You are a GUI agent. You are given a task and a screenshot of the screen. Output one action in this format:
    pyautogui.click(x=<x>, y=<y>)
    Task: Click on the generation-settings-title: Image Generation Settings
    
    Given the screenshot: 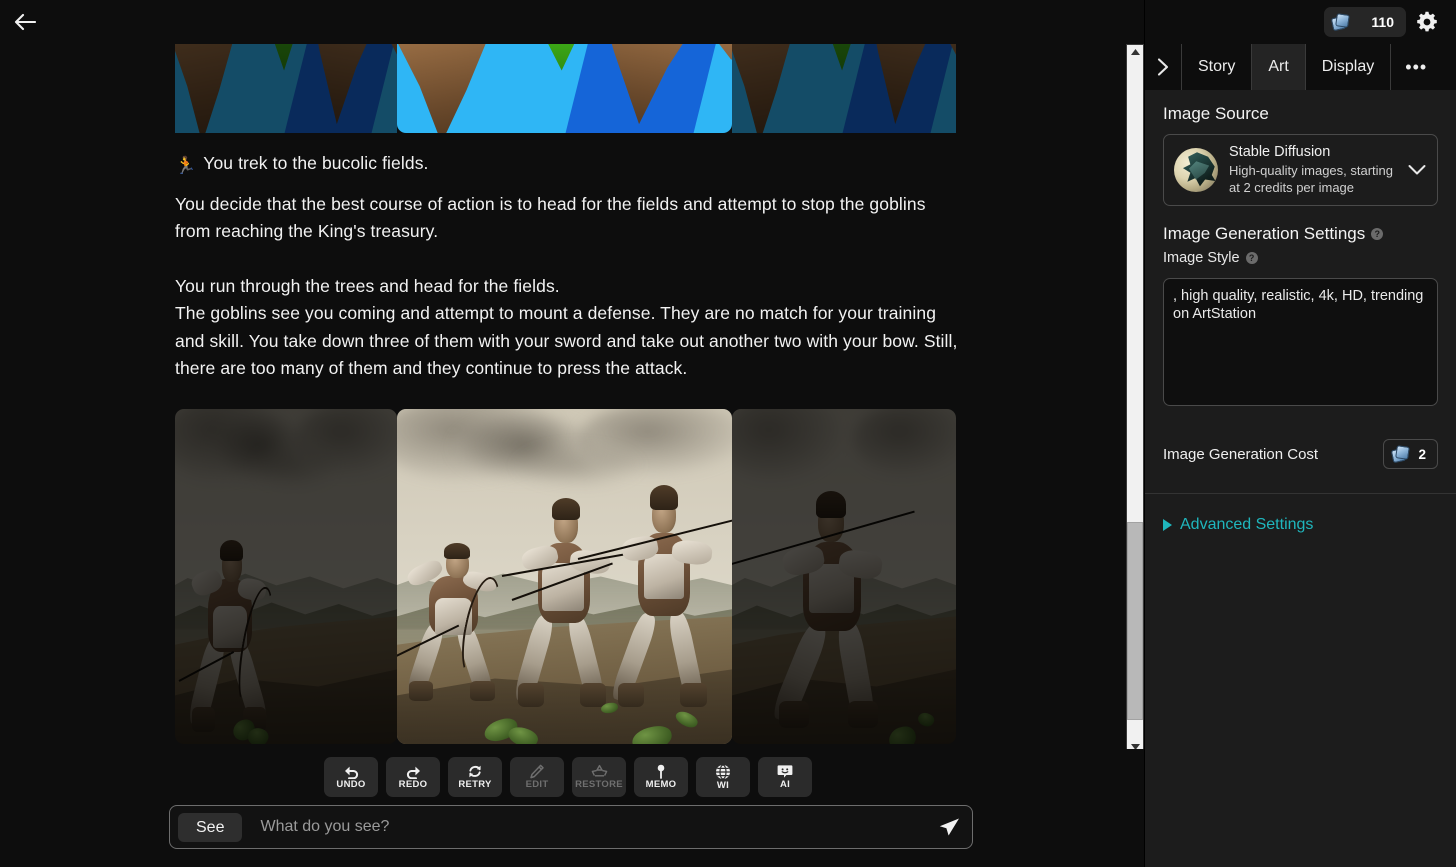 What is the action you would take?
    pyautogui.click(x=1264, y=233)
    